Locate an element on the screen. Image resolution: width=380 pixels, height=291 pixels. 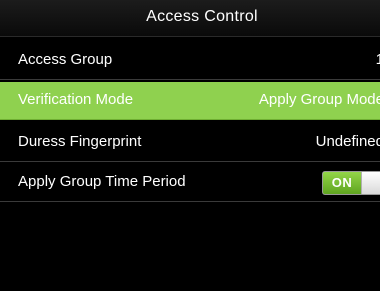
toggle-knob is located at coordinates (370, 183).